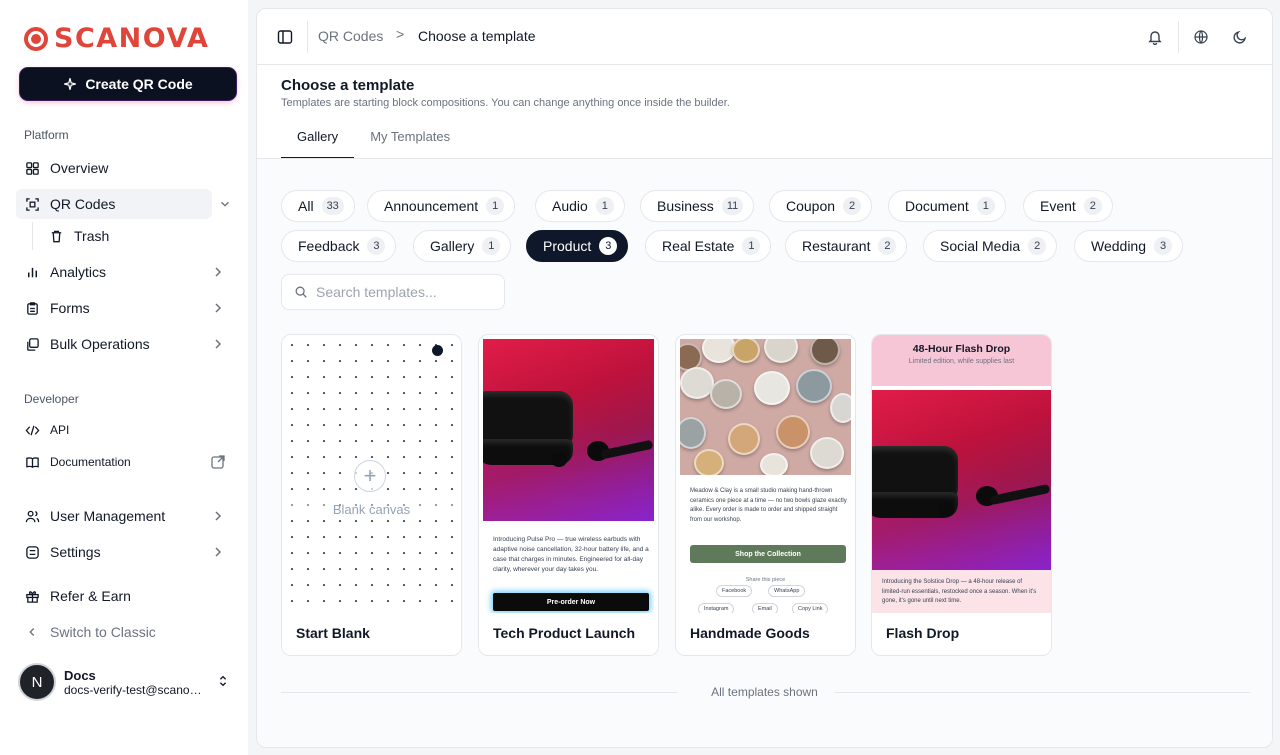 This screenshot has width=1280, height=755. Describe the element at coordinates (285, 37) in the screenshot. I see `sidebar-toggle-icon` at that location.